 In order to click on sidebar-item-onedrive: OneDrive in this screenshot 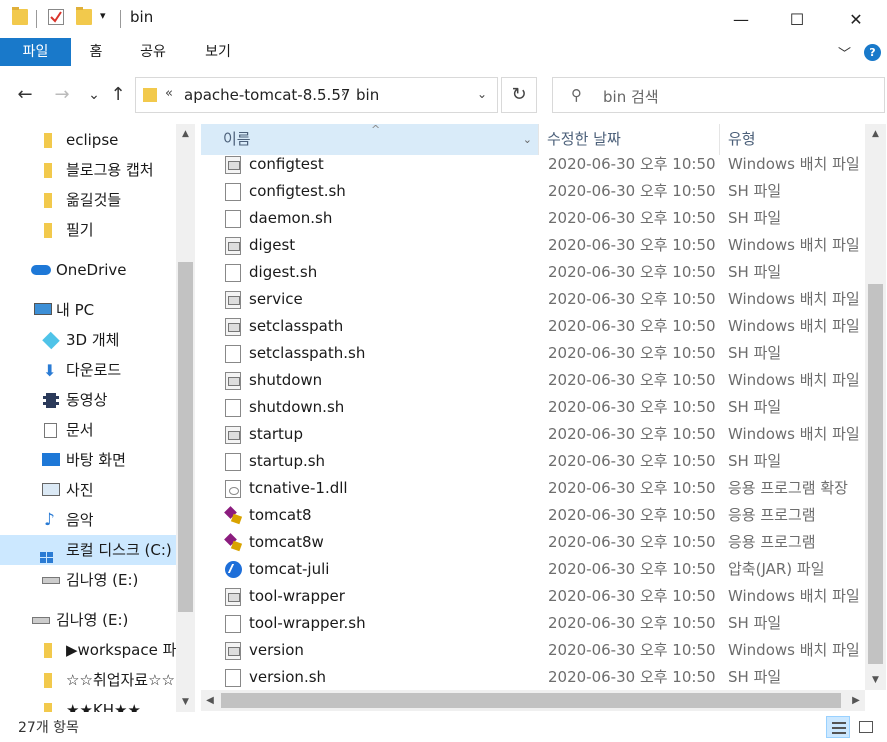, I will do `click(88, 270)`.